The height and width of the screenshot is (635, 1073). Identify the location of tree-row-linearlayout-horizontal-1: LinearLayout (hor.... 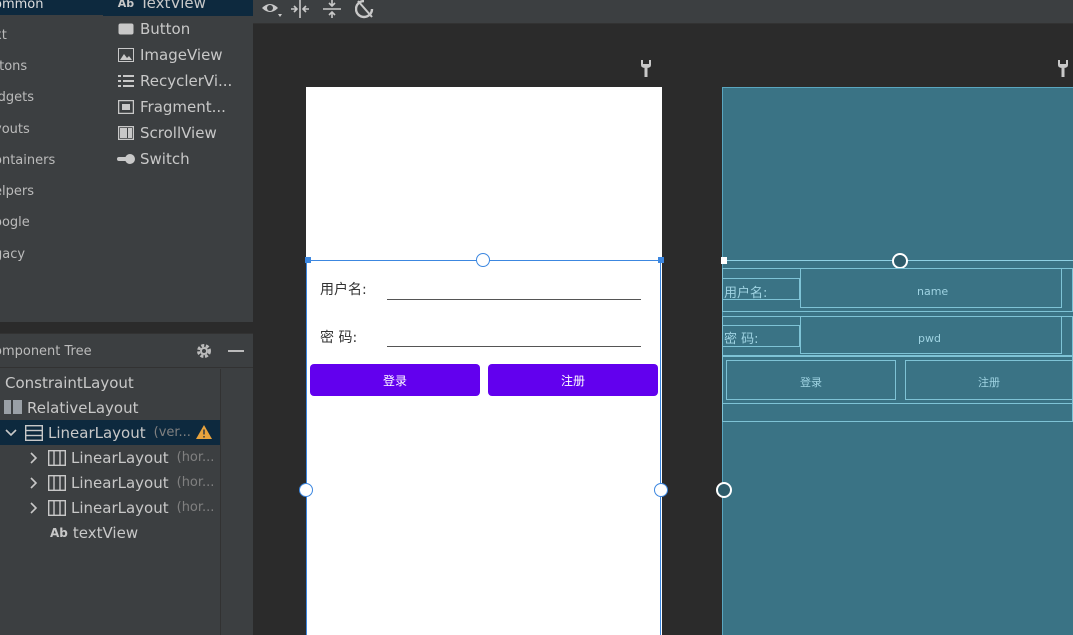
(110, 457).